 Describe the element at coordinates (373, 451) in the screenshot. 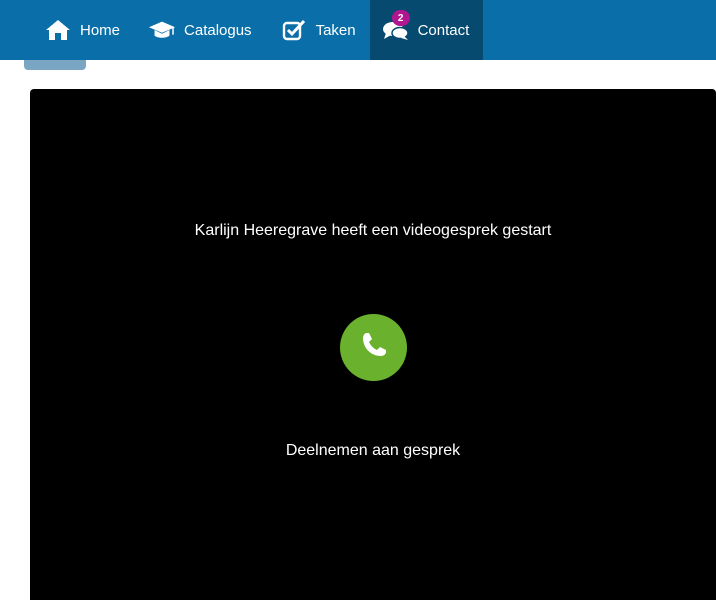

I see `join-call-label: Deelnemen aan gesprek` at that location.